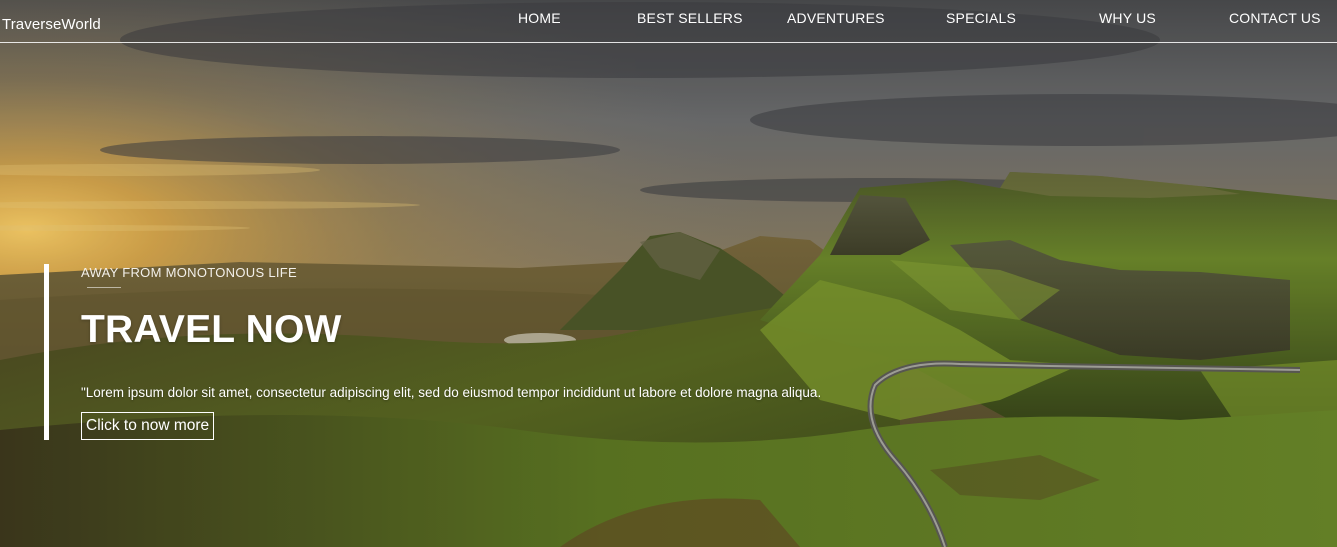 The image size is (1337, 547). Describe the element at coordinates (189, 272) in the screenshot. I see `hero-kicker: AWAY FROM MONOTONOUS LIFE` at that location.